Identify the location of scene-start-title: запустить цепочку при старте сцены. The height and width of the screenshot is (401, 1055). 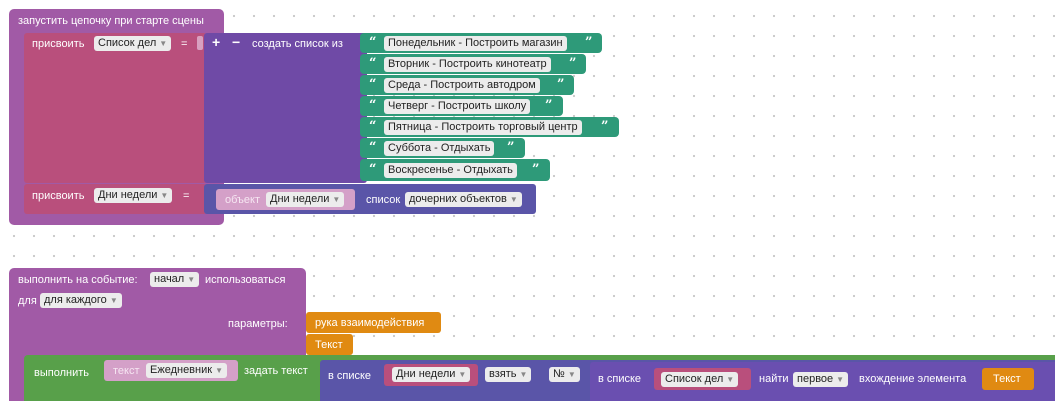
(111, 21).